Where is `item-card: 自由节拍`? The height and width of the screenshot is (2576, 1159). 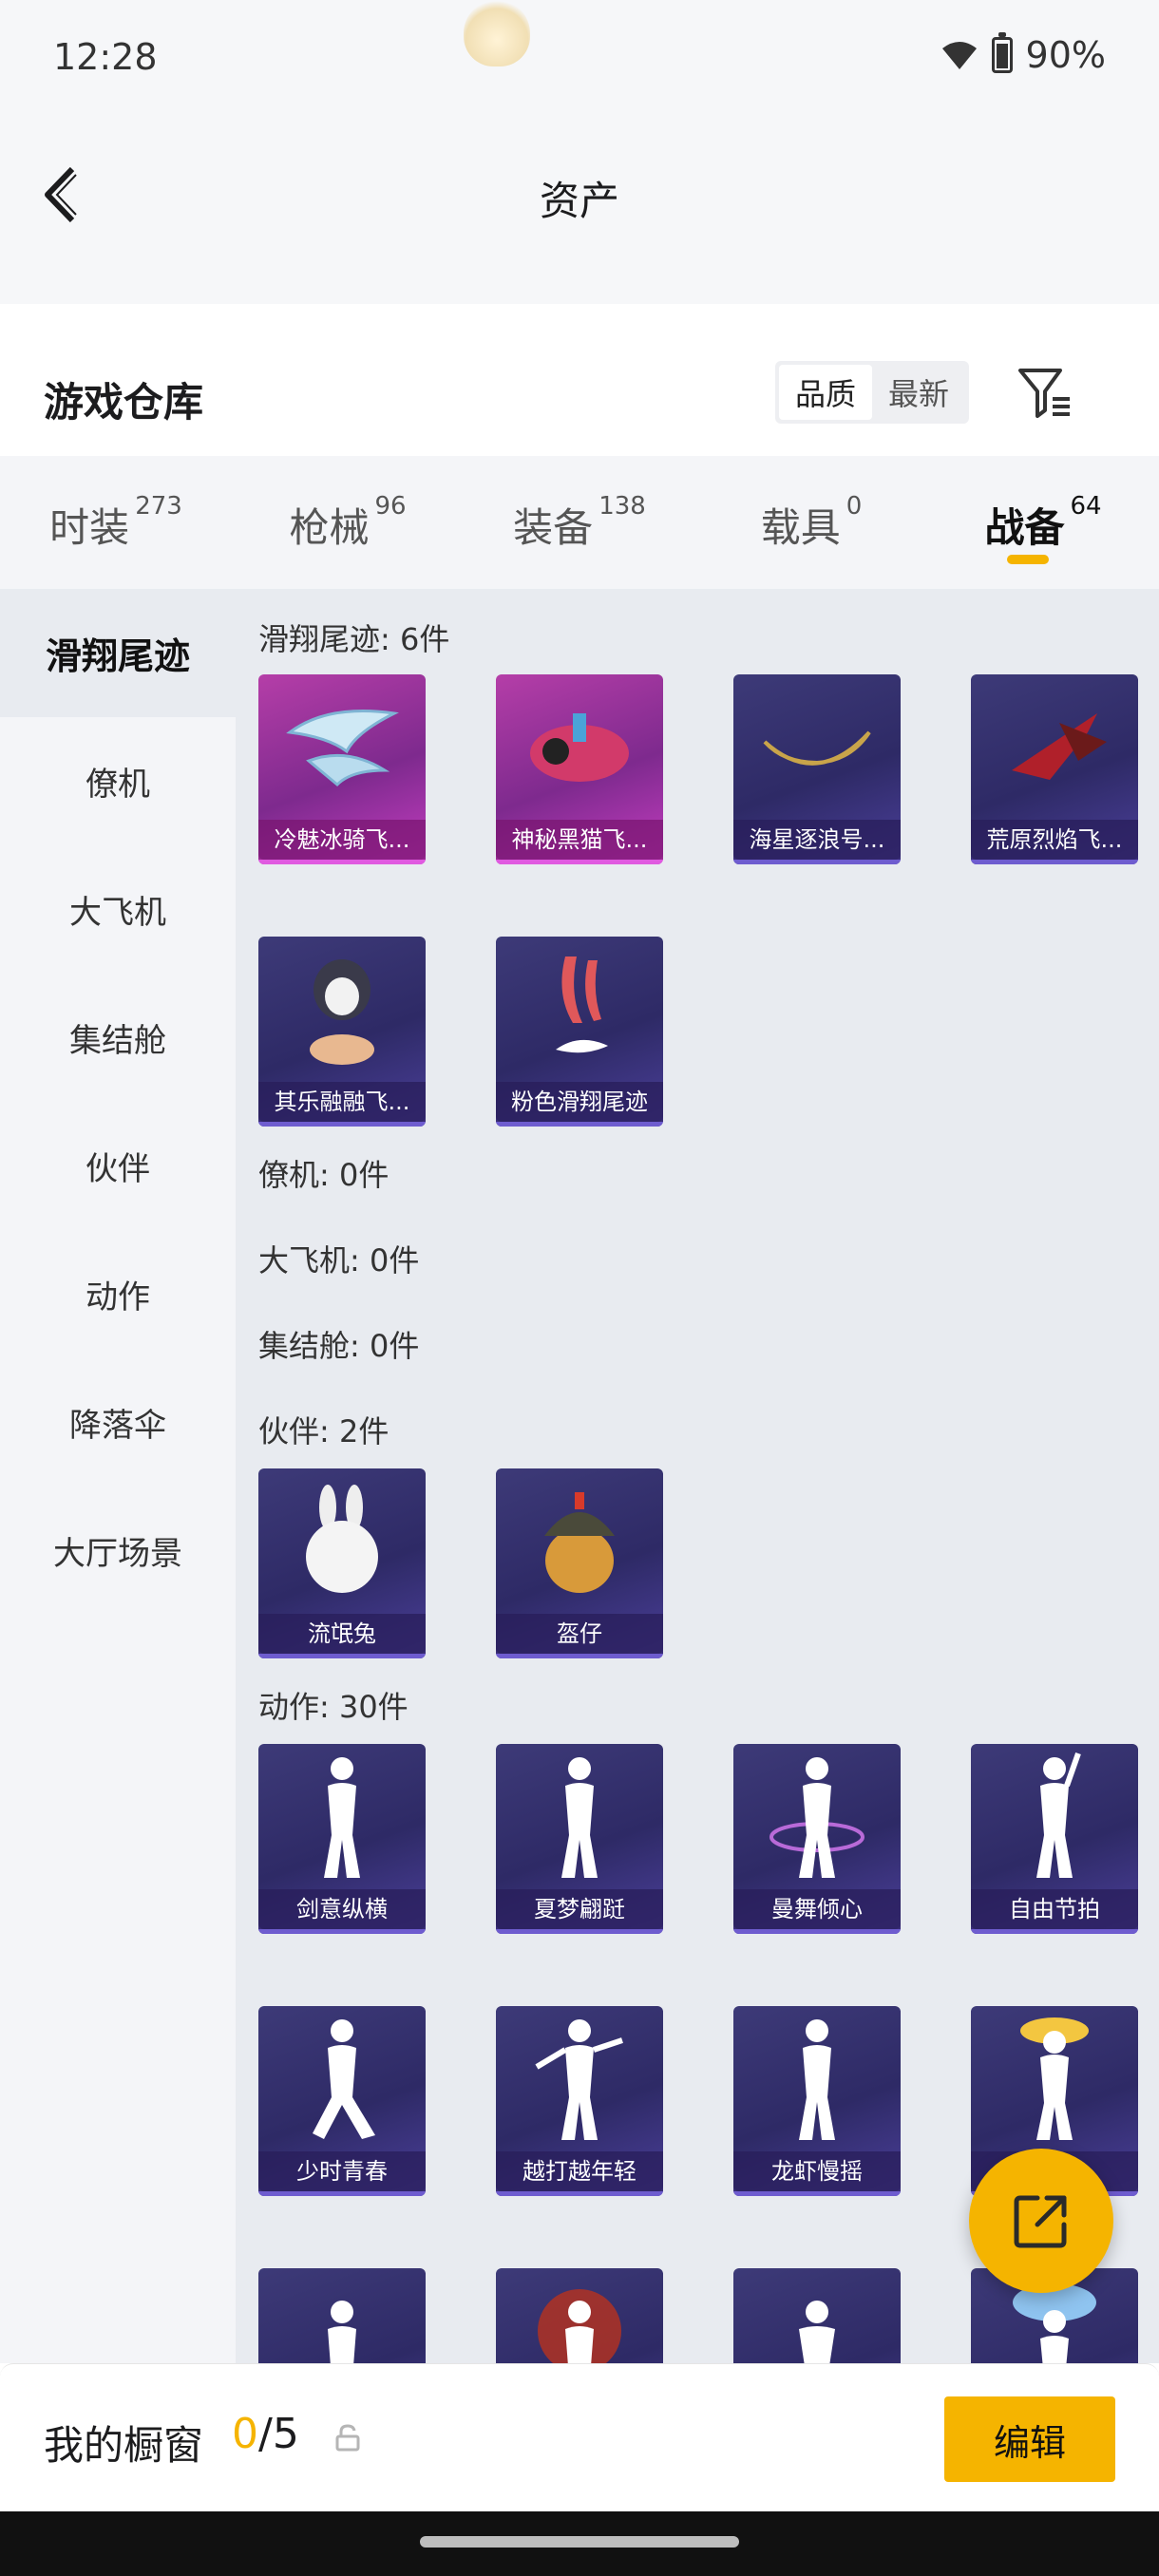 item-card: 自由节拍 is located at coordinates (1054, 1839).